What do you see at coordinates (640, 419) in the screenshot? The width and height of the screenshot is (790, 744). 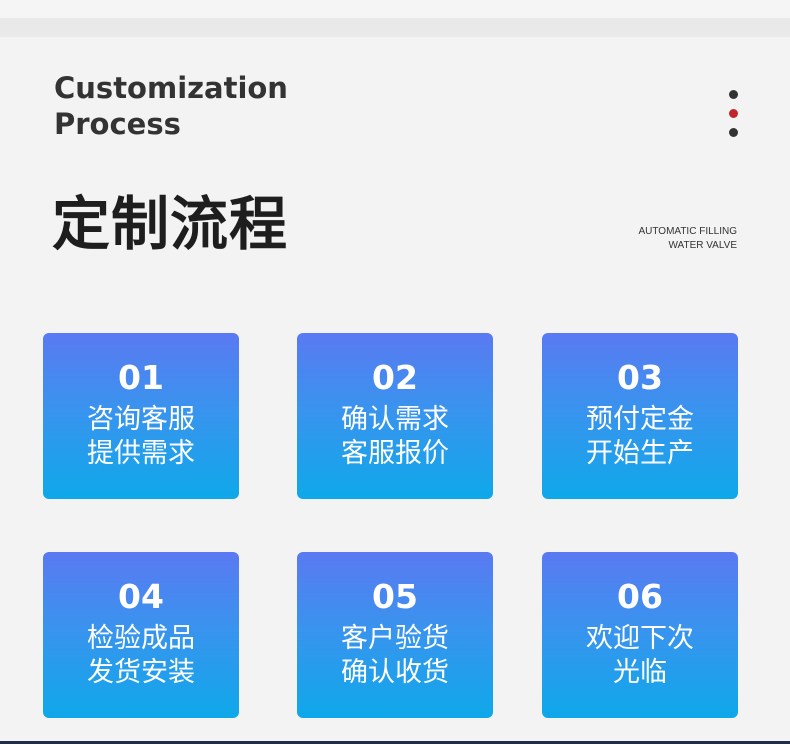 I see `step-text-line-1: 预付定金` at bounding box center [640, 419].